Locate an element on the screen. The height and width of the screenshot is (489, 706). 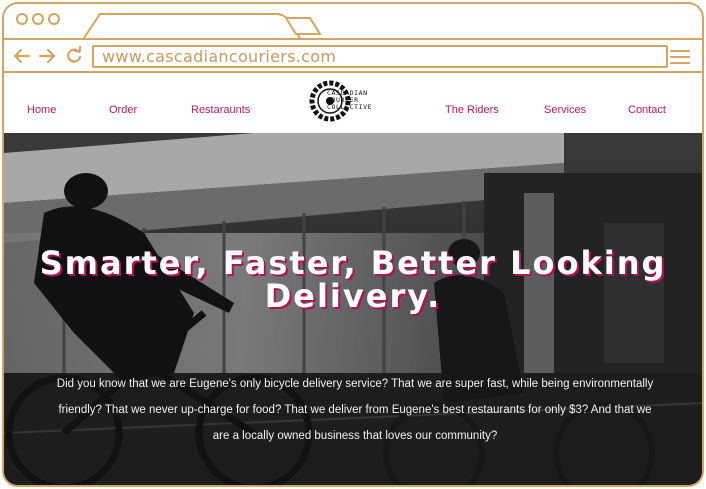
nav-restaurants: Restaraunts is located at coordinates (220, 110).